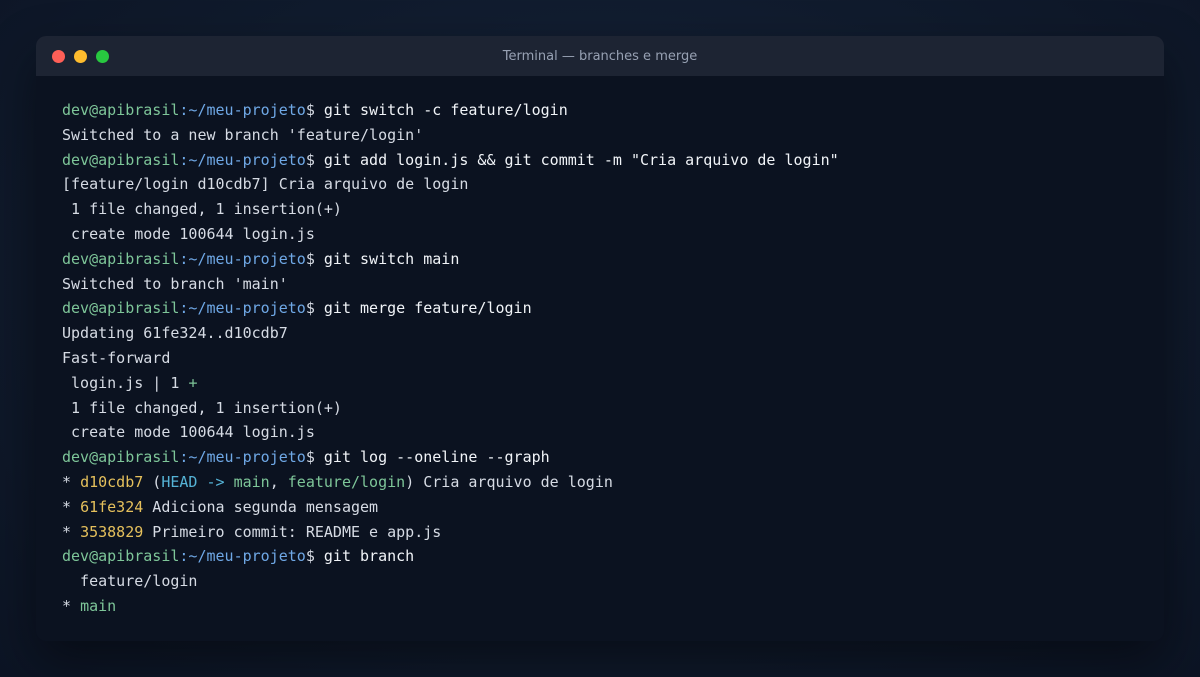 The height and width of the screenshot is (677, 1200). Describe the element at coordinates (243, 134) in the screenshot. I see `output-line: Switched to a new branch 'feature/login'` at that location.